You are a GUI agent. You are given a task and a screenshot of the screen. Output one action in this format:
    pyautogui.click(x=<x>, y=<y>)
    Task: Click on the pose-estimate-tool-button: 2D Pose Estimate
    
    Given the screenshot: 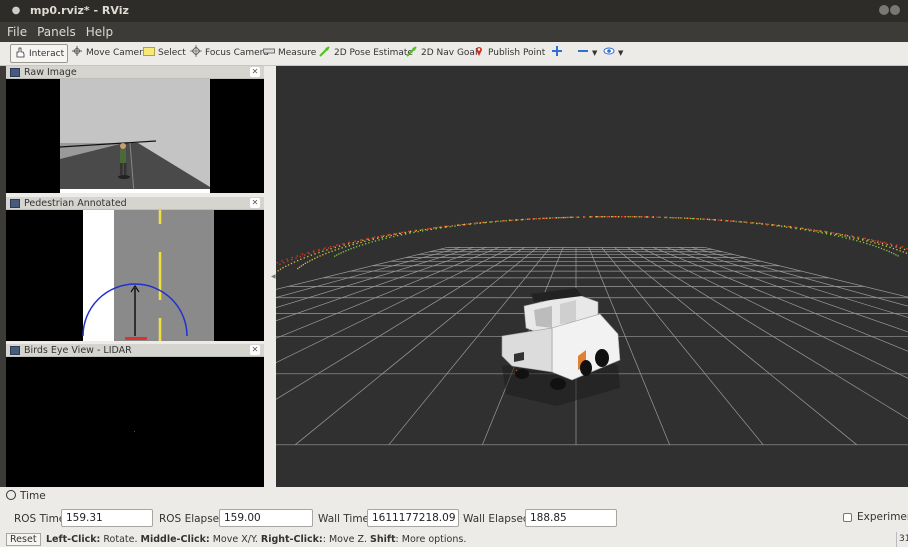 What is the action you would take?
    pyautogui.click(x=366, y=53)
    